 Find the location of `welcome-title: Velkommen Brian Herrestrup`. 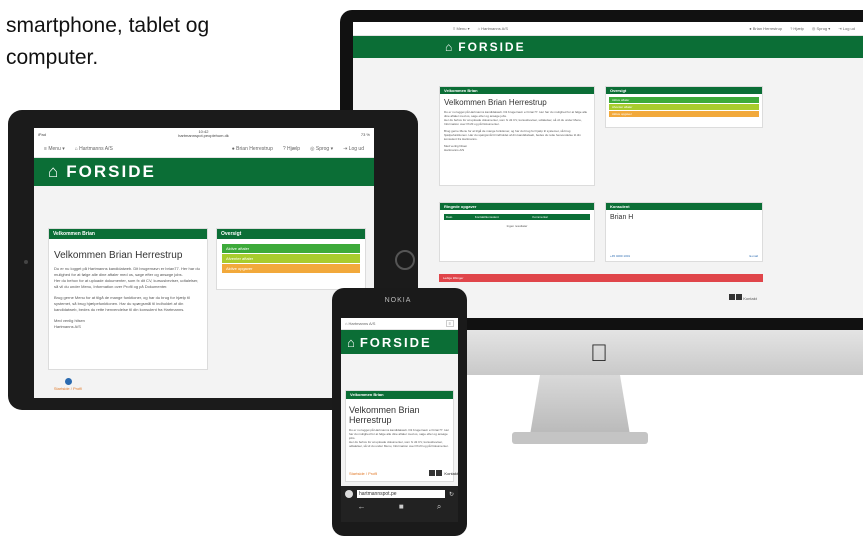

welcome-title: Velkommen Brian Herrestrup is located at coordinates (495, 102).